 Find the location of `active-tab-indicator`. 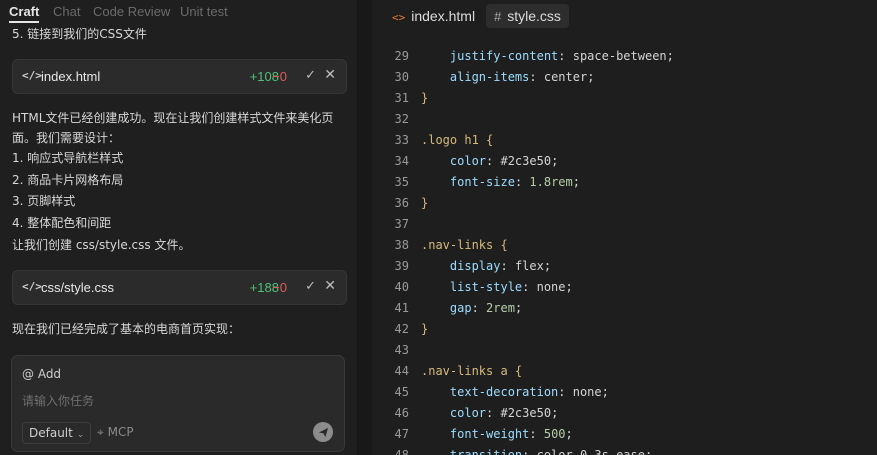

active-tab-indicator is located at coordinates (24, 22).